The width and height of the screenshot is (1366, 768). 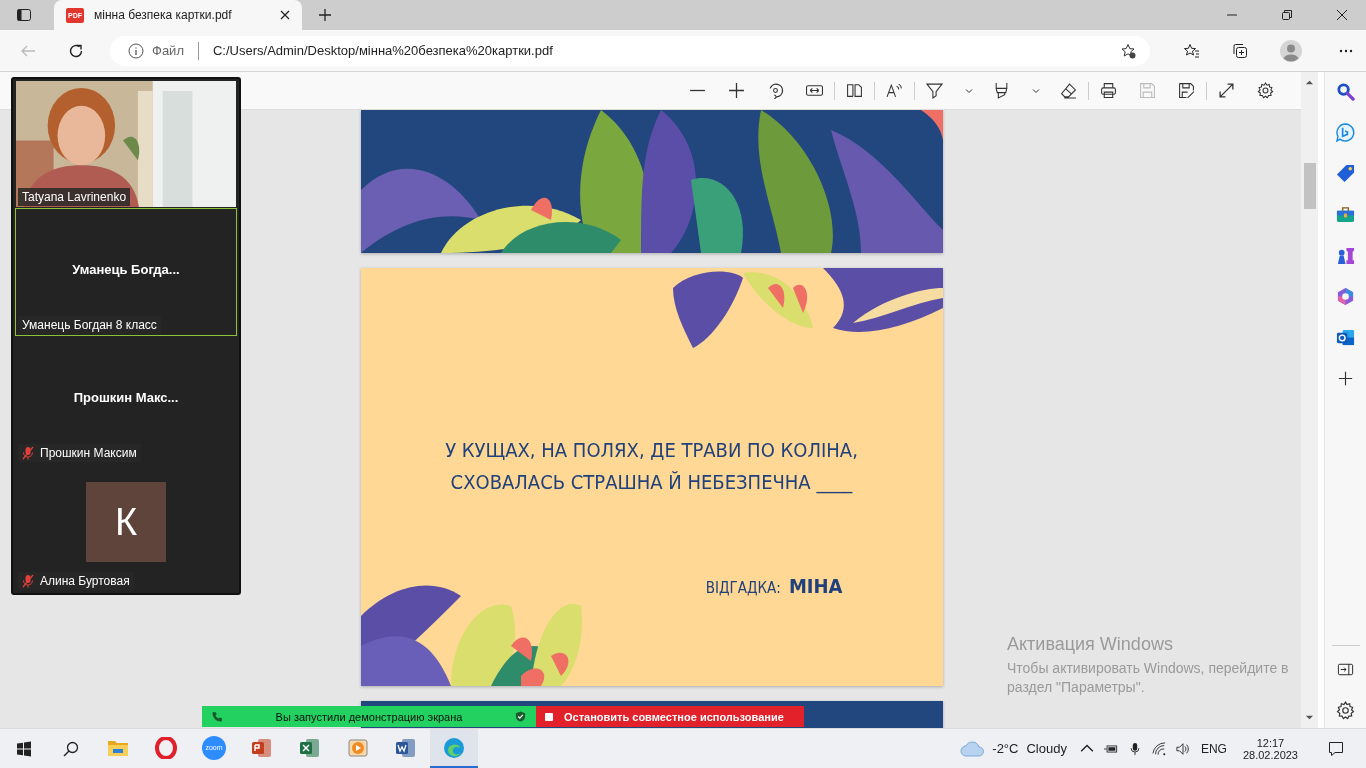 What do you see at coordinates (24, 748) in the screenshot?
I see `start-icon` at bounding box center [24, 748].